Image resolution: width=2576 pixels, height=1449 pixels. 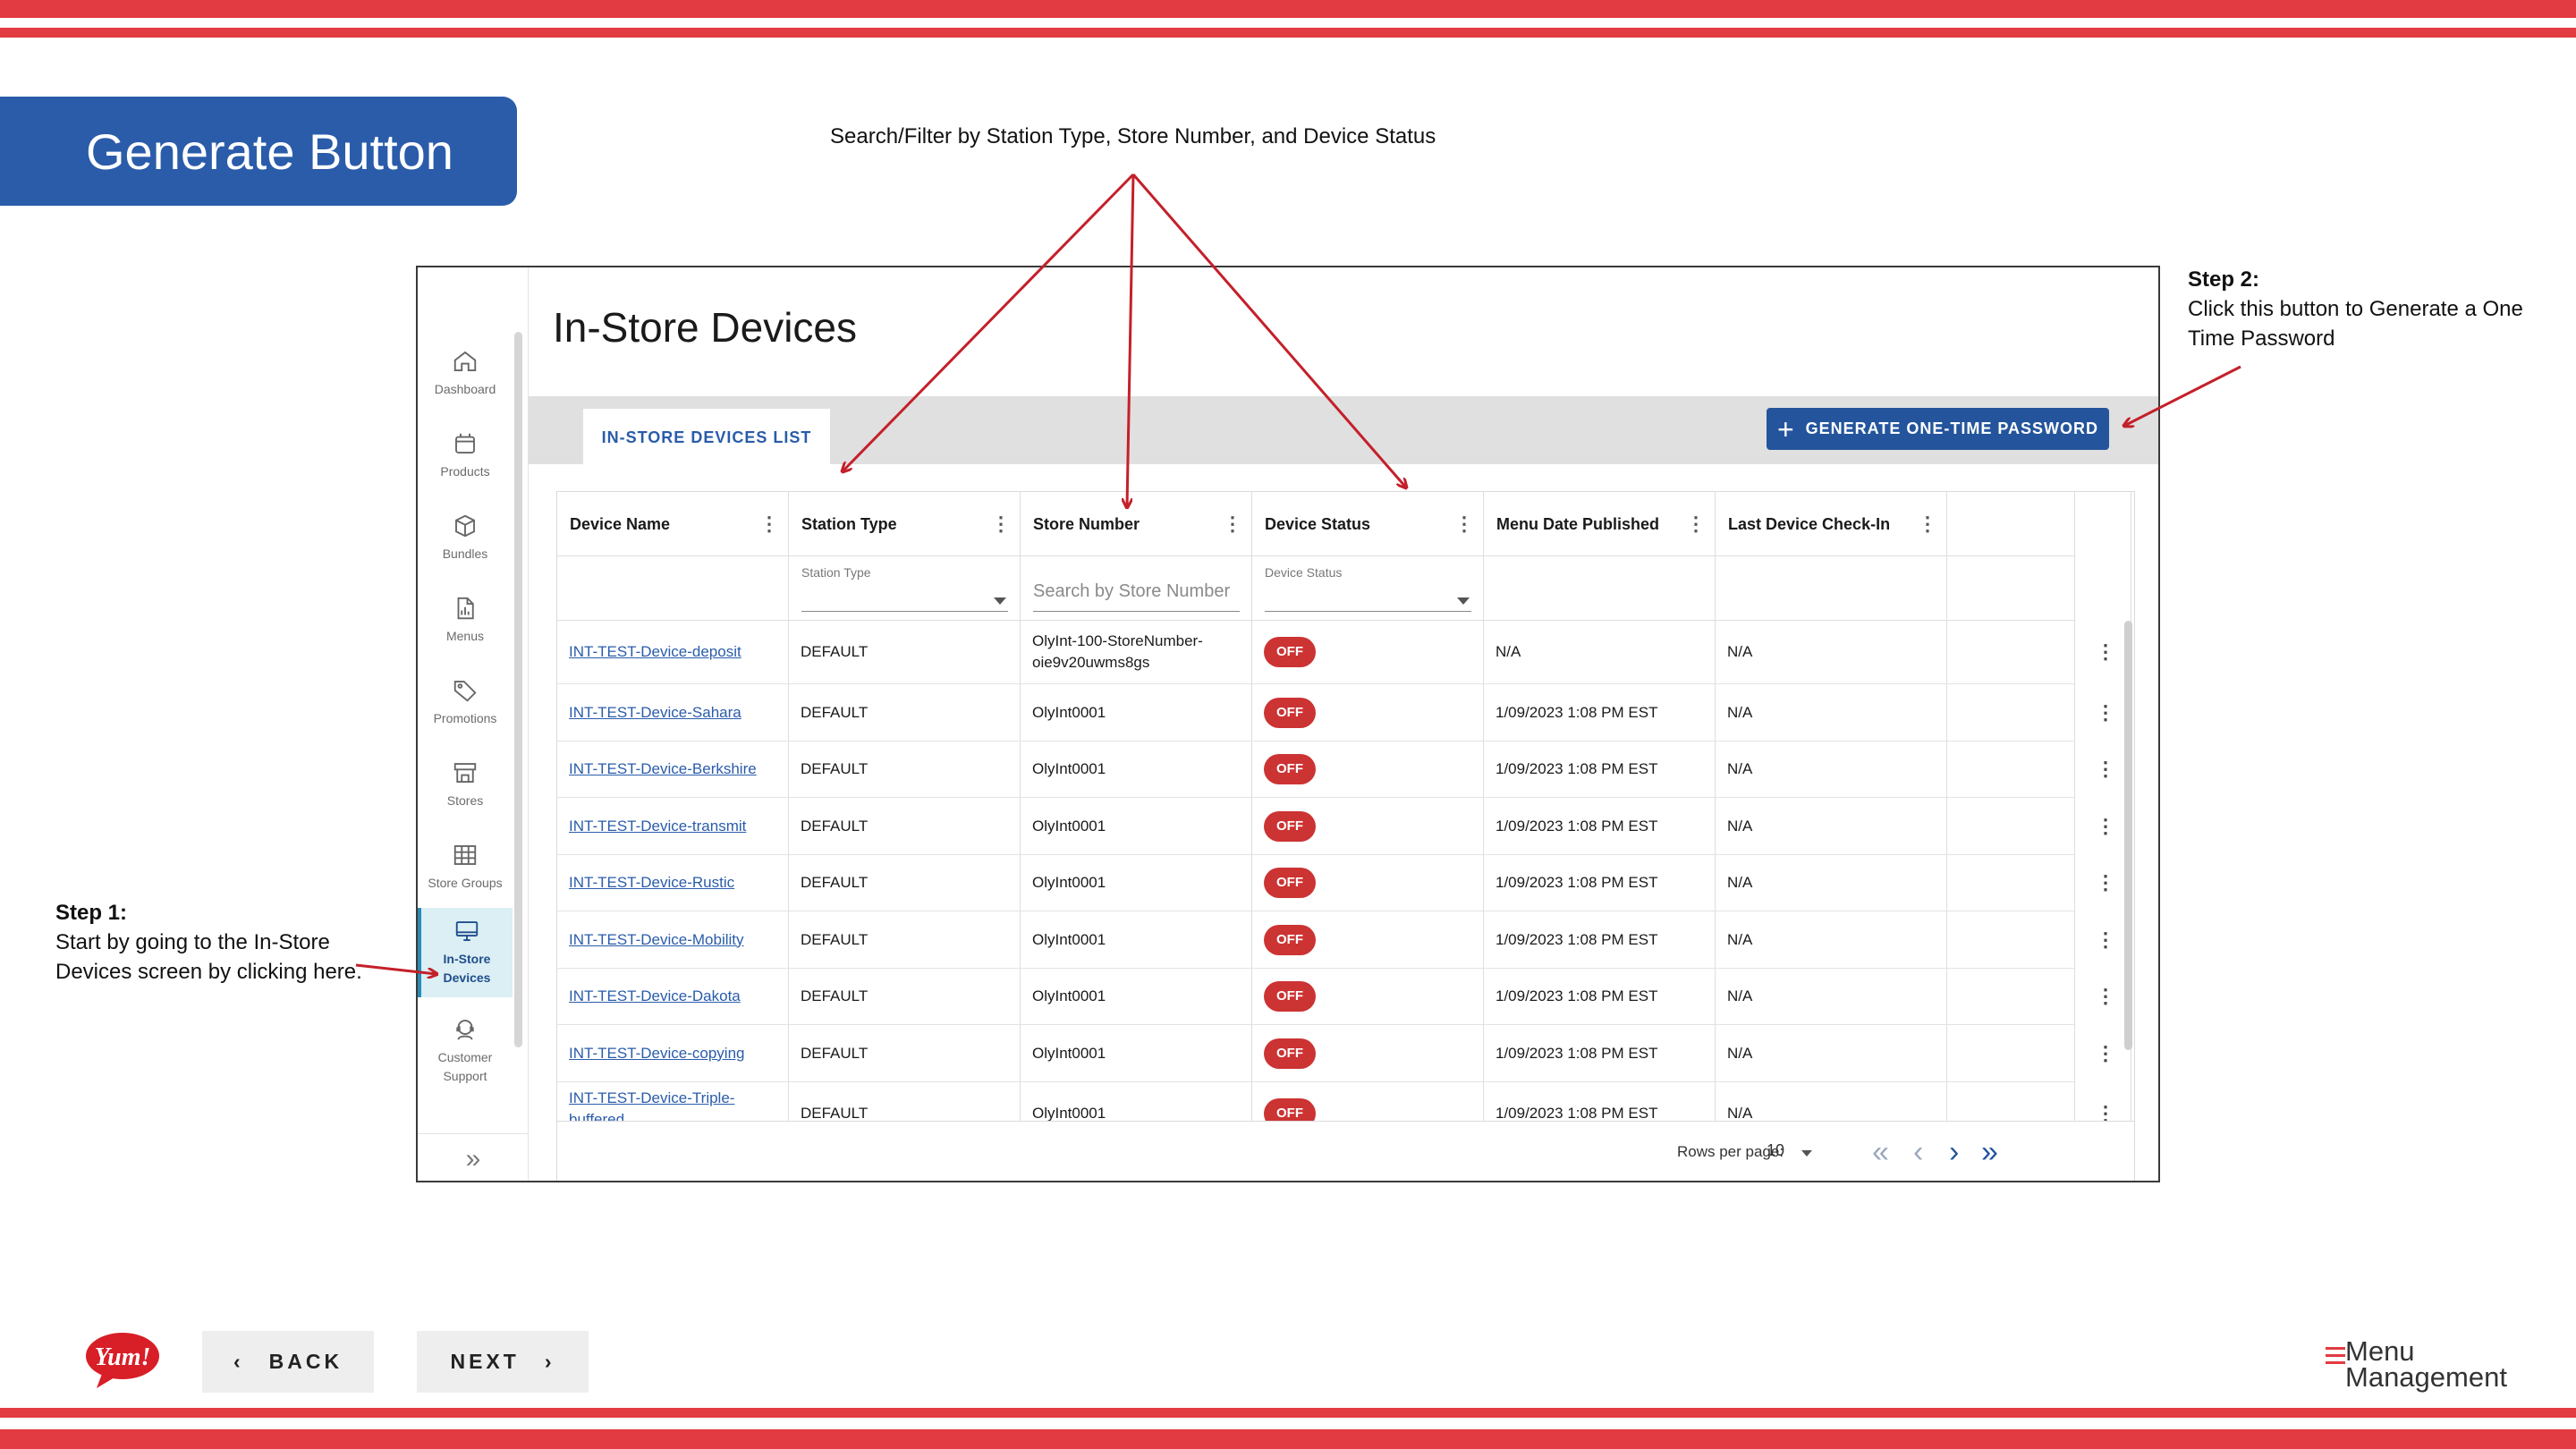 What do you see at coordinates (1577, 1113) in the screenshot?
I see `menu-date-cell: 1/09/2023 1:08 PM EST` at bounding box center [1577, 1113].